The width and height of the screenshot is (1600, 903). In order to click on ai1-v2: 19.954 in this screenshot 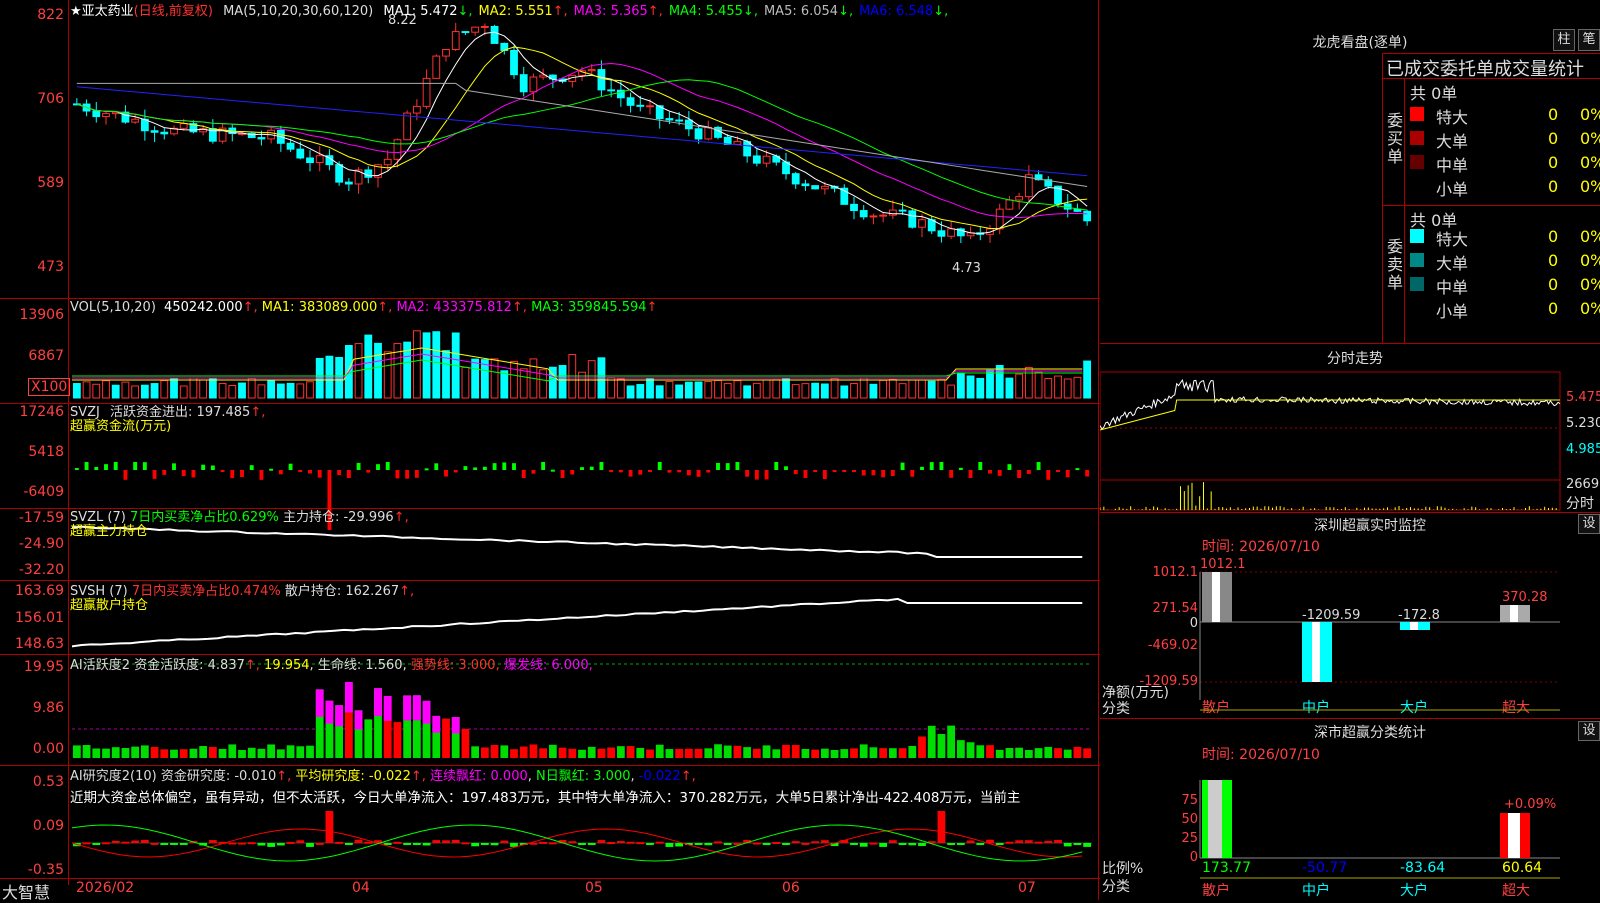, I will do `click(287, 665)`.